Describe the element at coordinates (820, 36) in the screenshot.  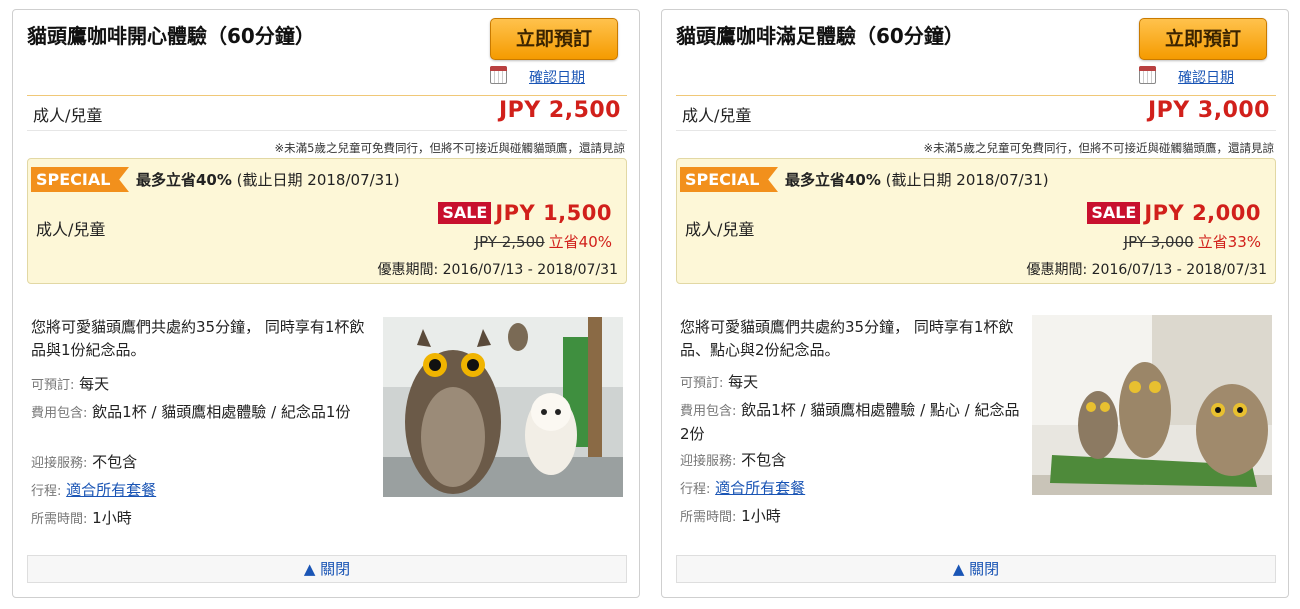
I see `plan-title: 貓頭鷹咖啡滿足體驗（60分鐘）` at that location.